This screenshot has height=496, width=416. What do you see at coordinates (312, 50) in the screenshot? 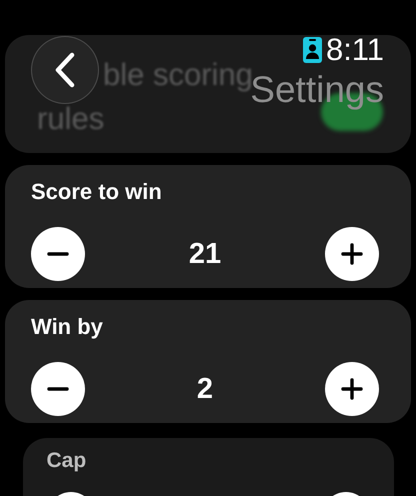
I see `badge-icon` at bounding box center [312, 50].